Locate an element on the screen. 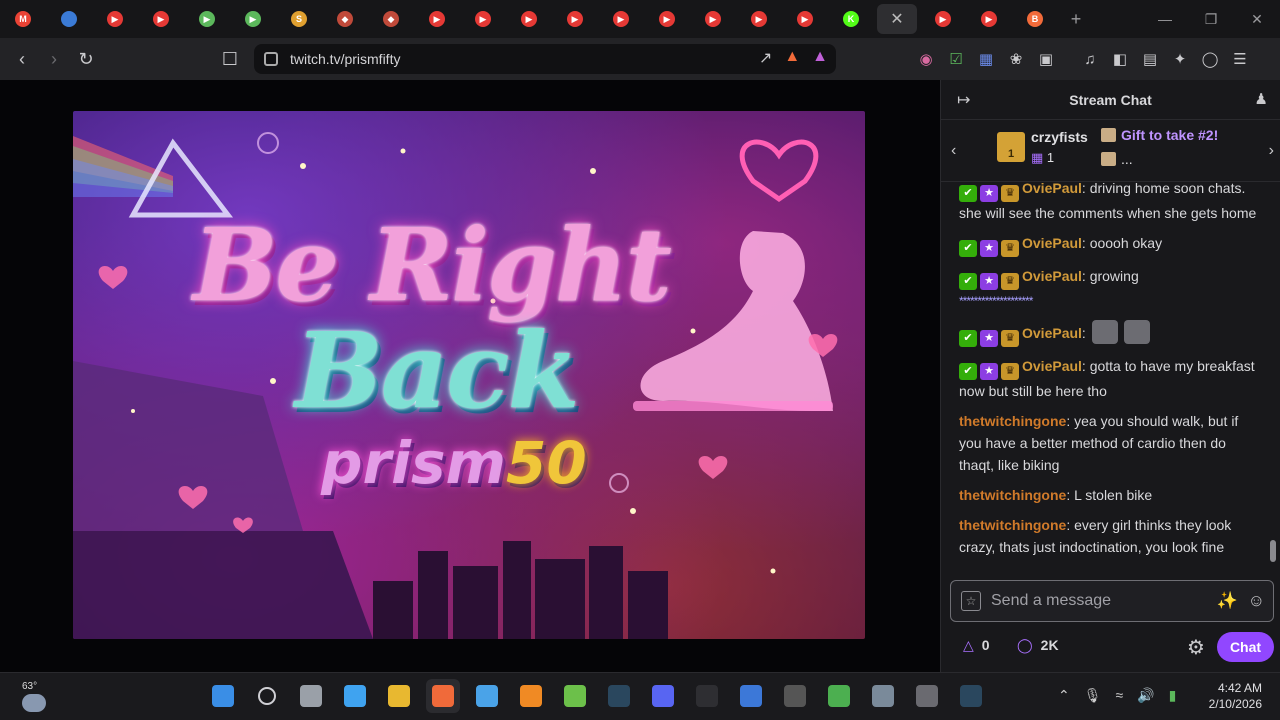  gift-message: Gift to take #2! is located at coordinates (1159, 135).